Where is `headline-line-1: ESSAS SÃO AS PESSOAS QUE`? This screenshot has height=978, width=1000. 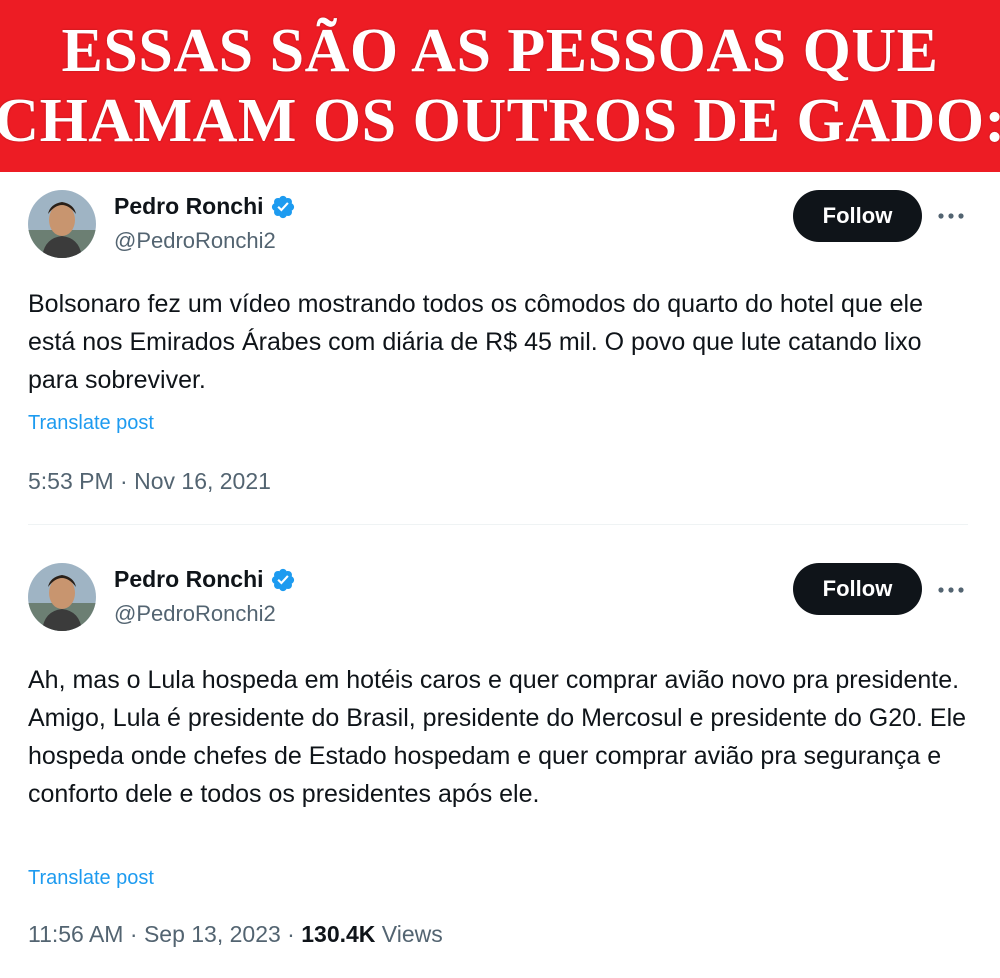
headline-line-1: ESSAS SÃO AS PESSOAS QUE is located at coordinates (500, 51).